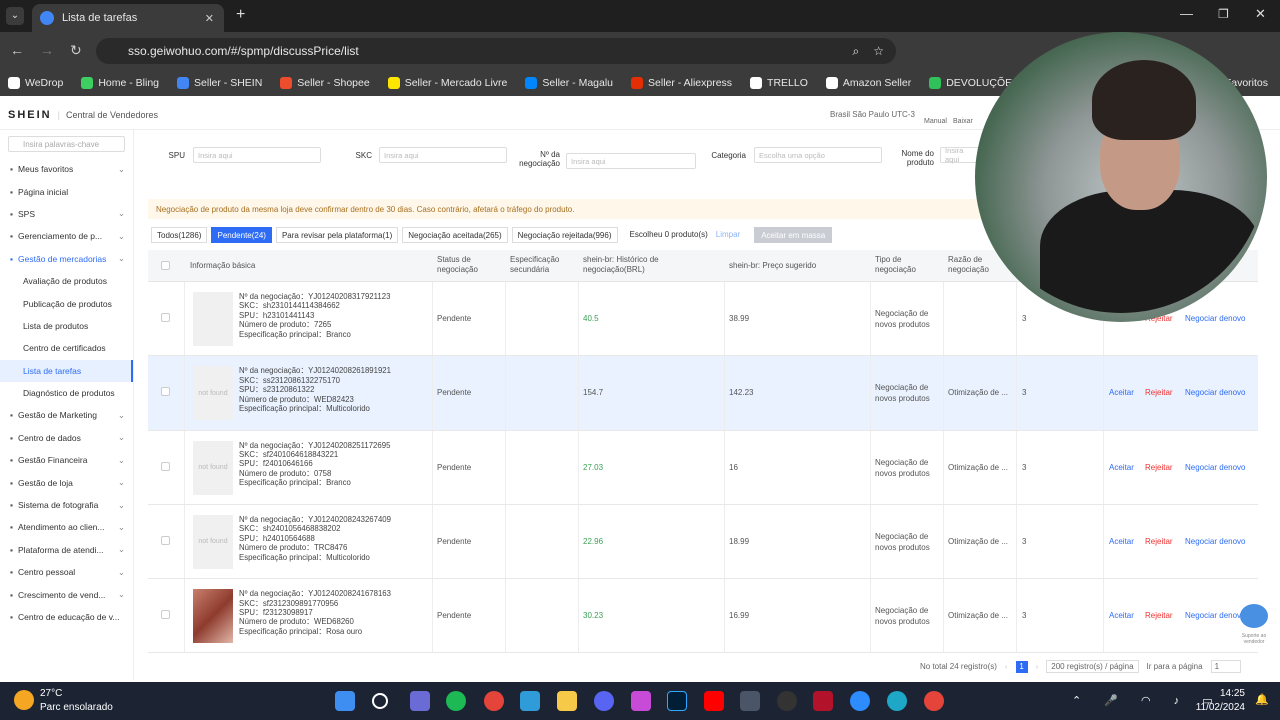 The image size is (1280, 720). Describe the element at coordinates (325, 83) in the screenshot. I see `bookmark-3: Seller - Shopee` at that location.